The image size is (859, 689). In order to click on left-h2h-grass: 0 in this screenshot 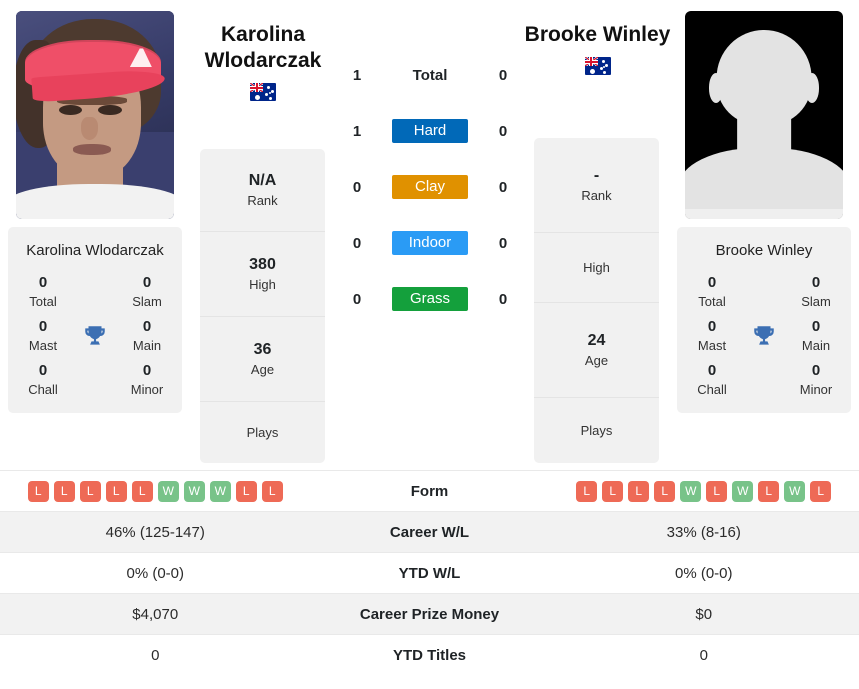, I will do `click(357, 299)`.